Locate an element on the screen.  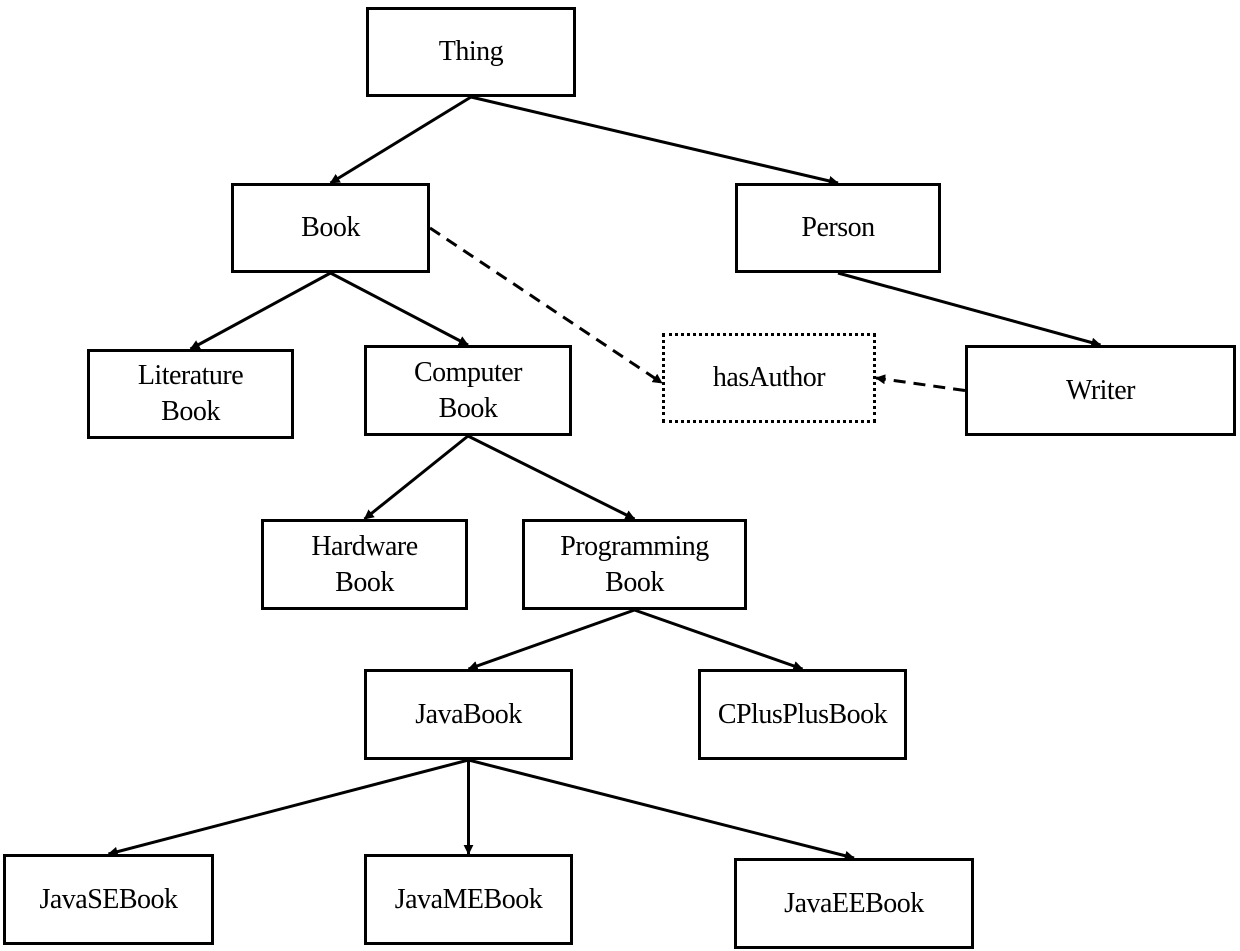
node-computer-book: Computer Book is located at coordinates (468, 390).